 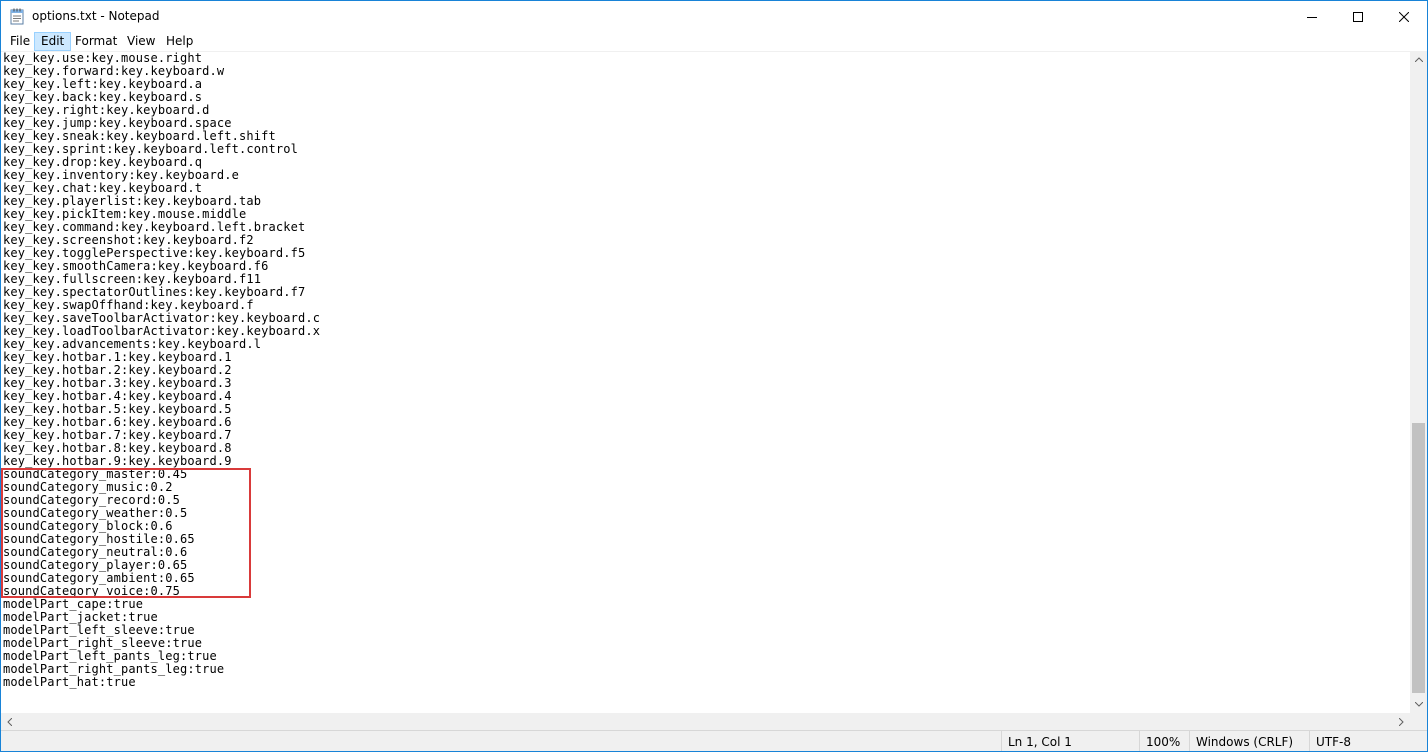 I want to click on maximize-icon, so click(x=1358, y=16).